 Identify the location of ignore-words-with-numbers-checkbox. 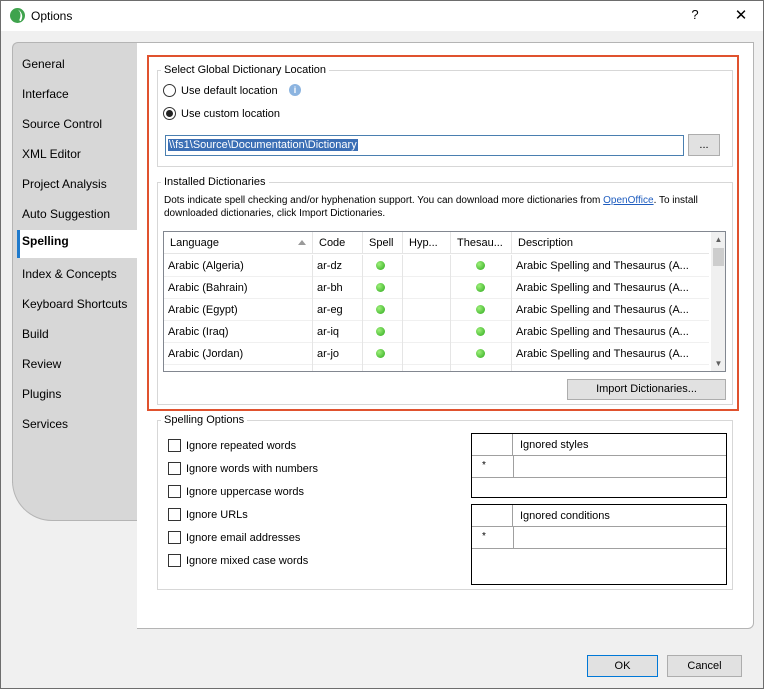
(174, 468).